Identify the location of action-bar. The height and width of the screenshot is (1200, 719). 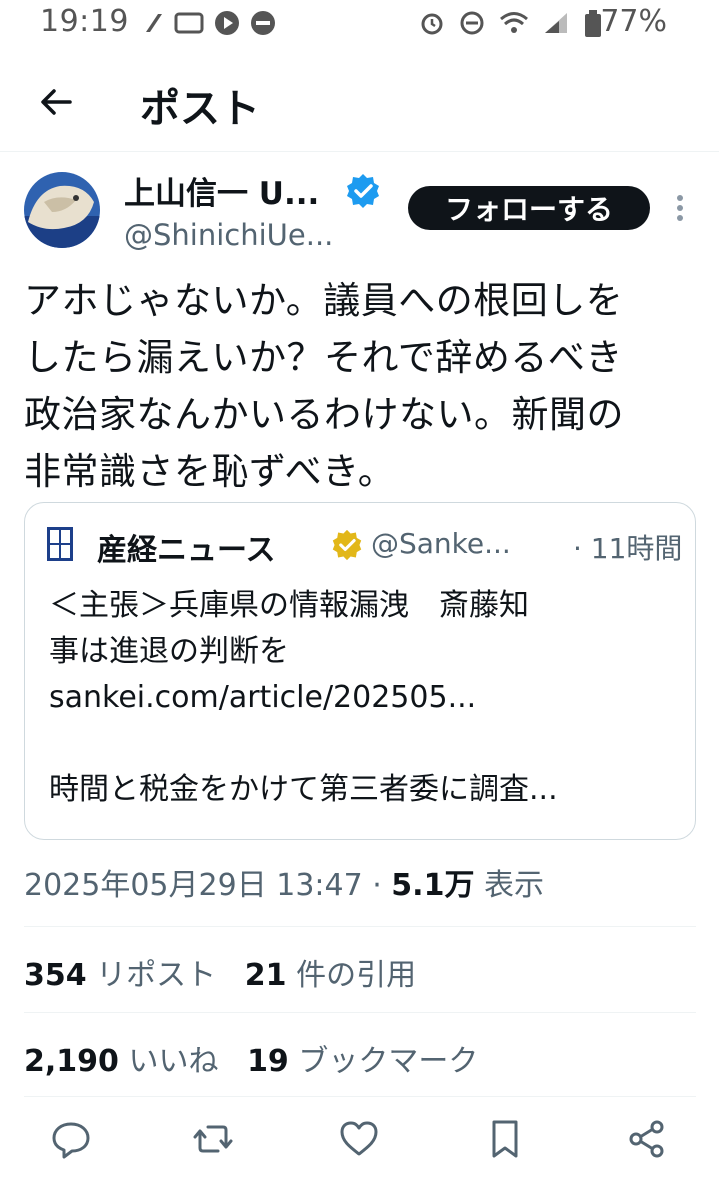
(359, 1143).